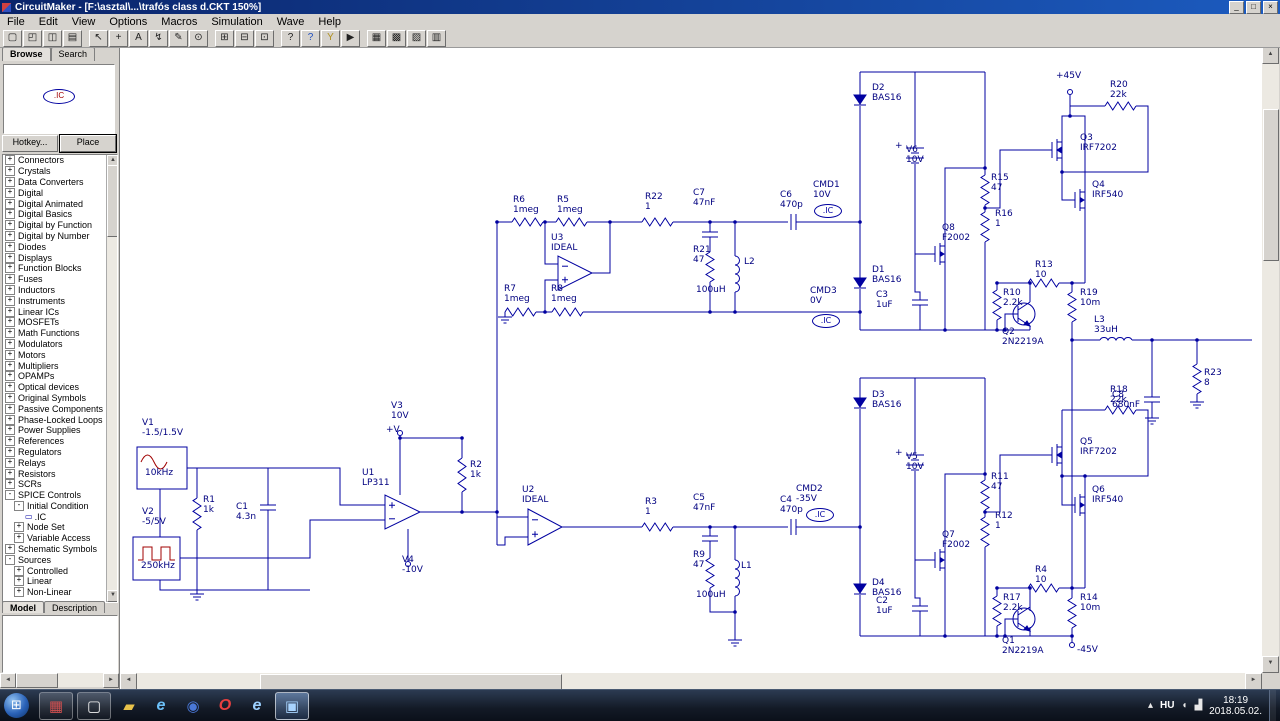 The image size is (1280, 721). I want to click on task-circuitmaker-doc: ▦, so click(56, 705).